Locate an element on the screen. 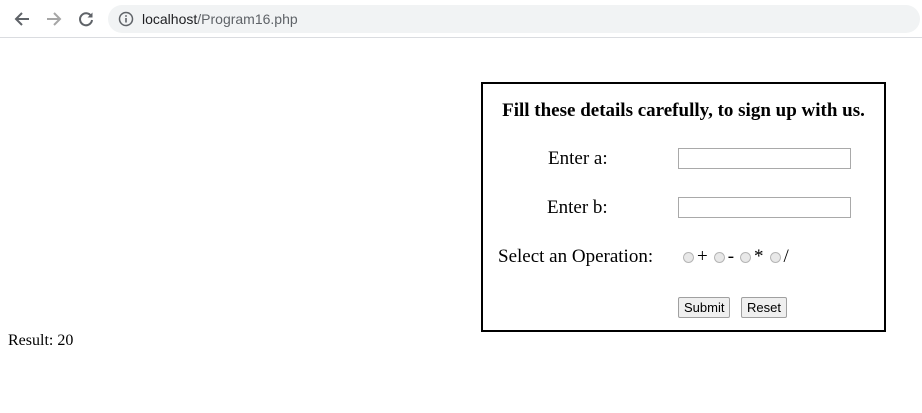 The width and height of the screenshot is (922, 413). radio-divide is located at coordinates (775, 257).